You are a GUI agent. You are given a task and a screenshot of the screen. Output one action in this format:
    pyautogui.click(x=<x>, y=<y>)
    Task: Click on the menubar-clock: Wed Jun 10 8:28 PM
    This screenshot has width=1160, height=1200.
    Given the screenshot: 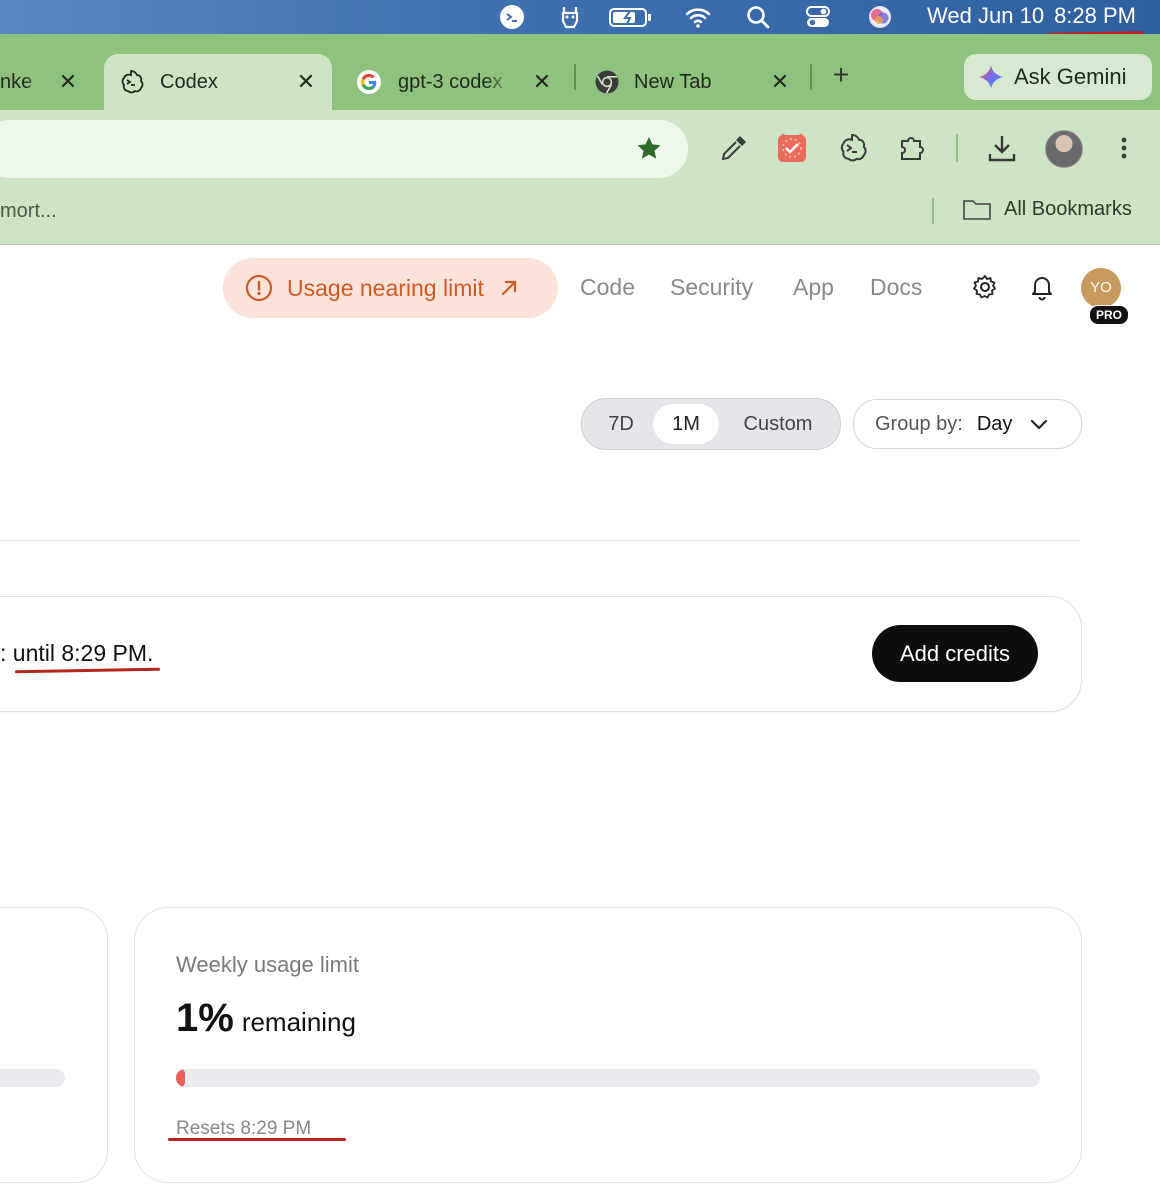 What is the action you would take?
    pyautogui.click(x=1031, y=16)
    